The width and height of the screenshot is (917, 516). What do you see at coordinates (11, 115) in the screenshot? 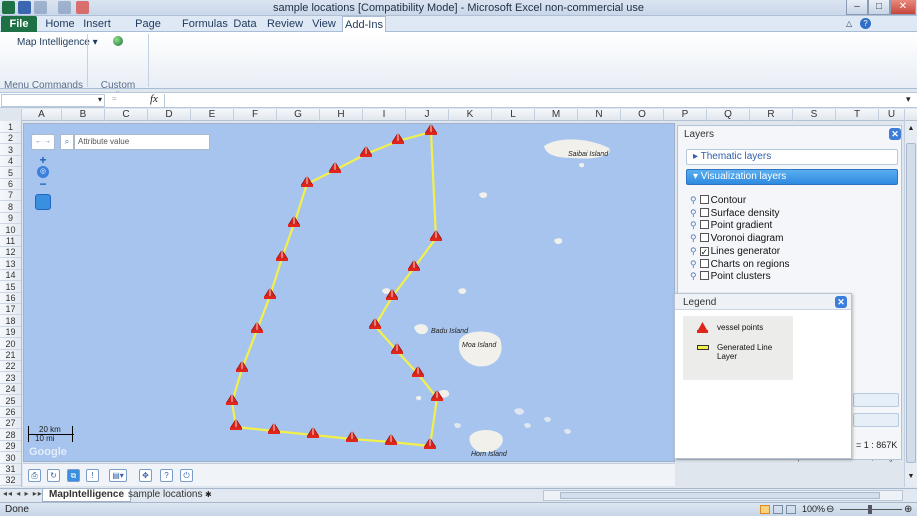
I see `select-all-corner` at bounding box center [11, 115].